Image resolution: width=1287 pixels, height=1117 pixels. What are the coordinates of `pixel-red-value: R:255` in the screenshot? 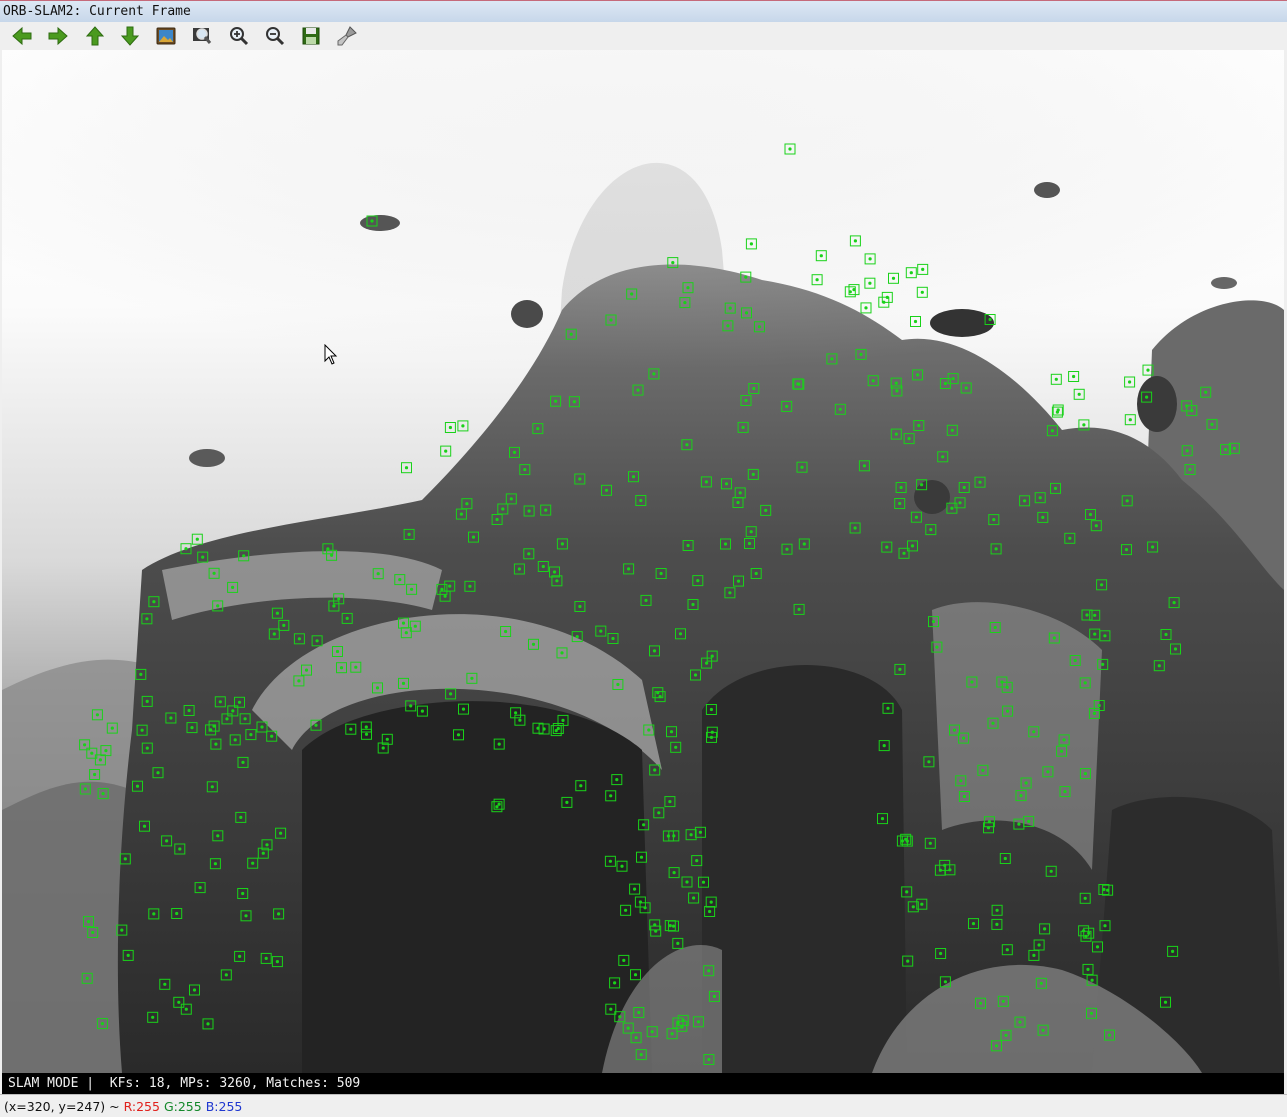 It's located at (141, 1106).